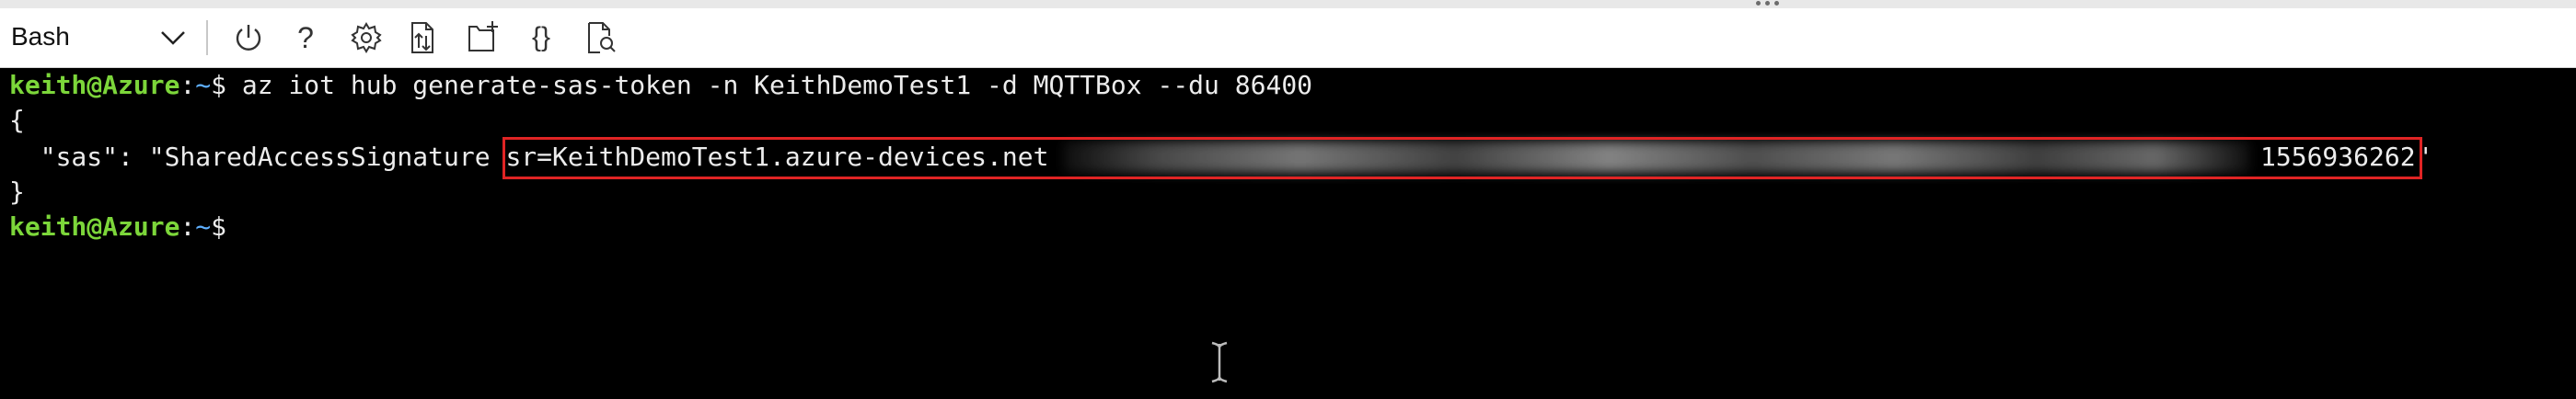 This screenshot has height=399, width=2576. Describe the element at coordinates (1288, 4) in the screenshot. I see `drag-strip` at that location.